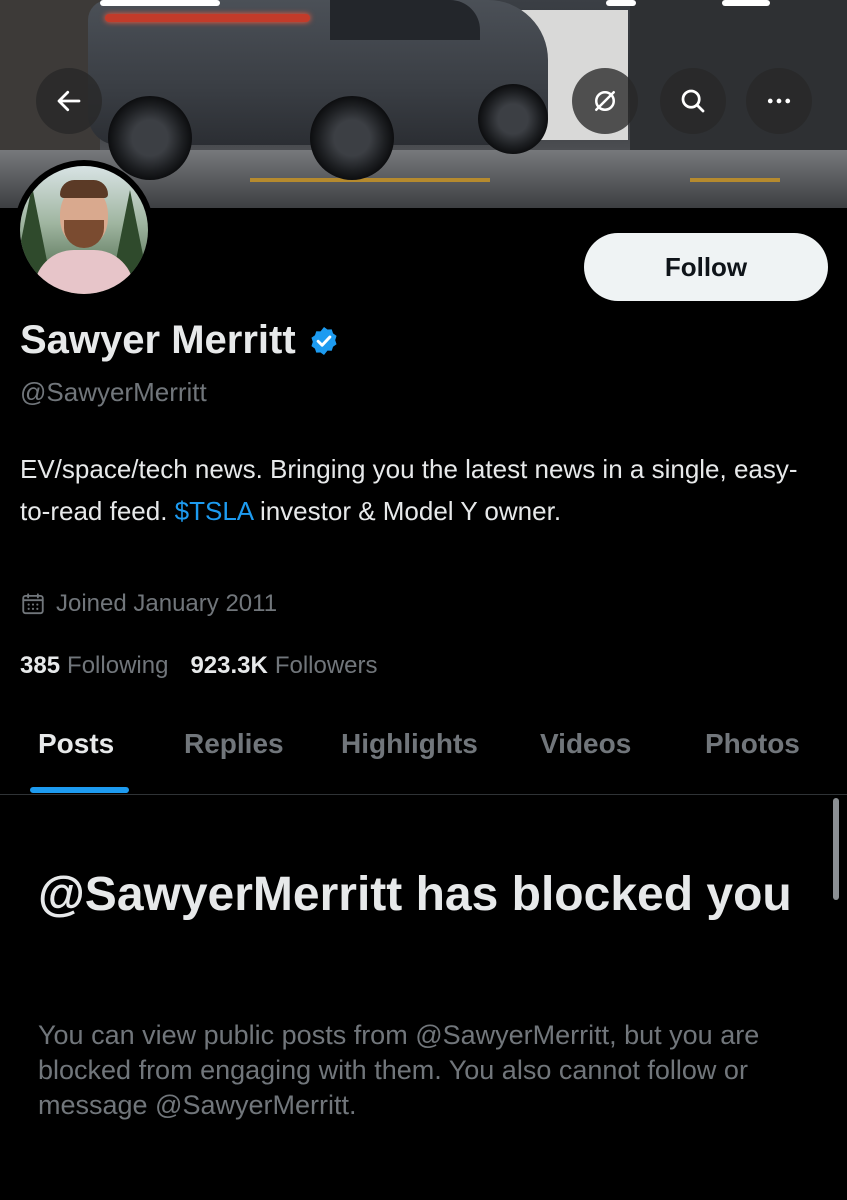 This screenshot has height=1200, width=847. Describe the element at coordinates (40, 665) in the screenshot. I see `following-count: 385` at that location.